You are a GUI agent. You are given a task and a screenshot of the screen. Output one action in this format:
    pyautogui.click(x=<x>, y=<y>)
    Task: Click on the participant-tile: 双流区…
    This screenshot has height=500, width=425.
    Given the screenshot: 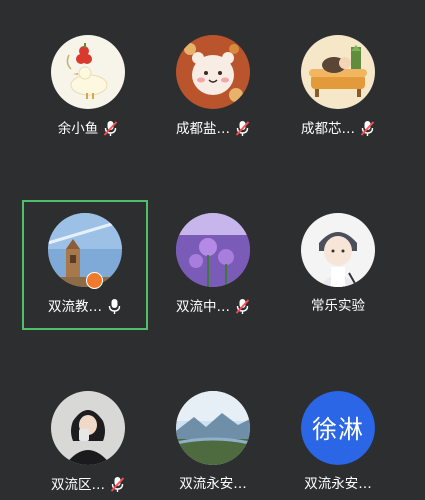 What is the action you would take?
    pyautogui.click(x=88, y=439)
    